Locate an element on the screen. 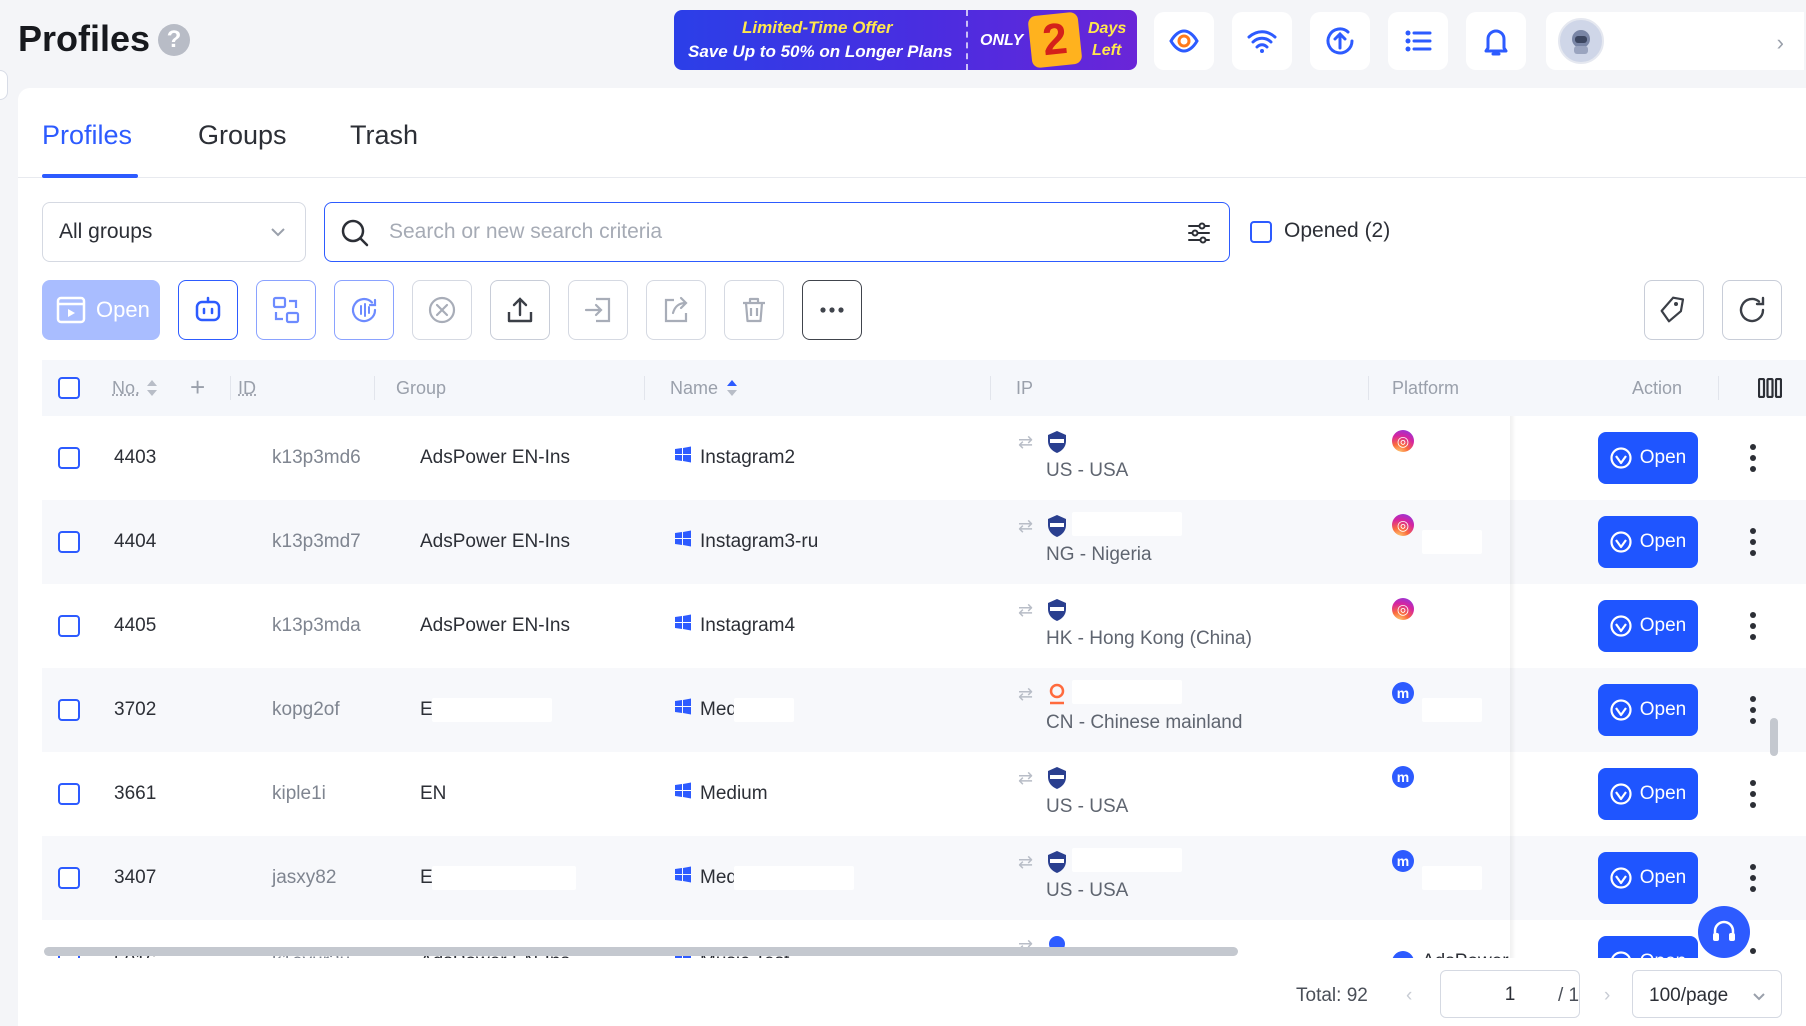  group-select-value: All groups is located at coordinates (106, 231).